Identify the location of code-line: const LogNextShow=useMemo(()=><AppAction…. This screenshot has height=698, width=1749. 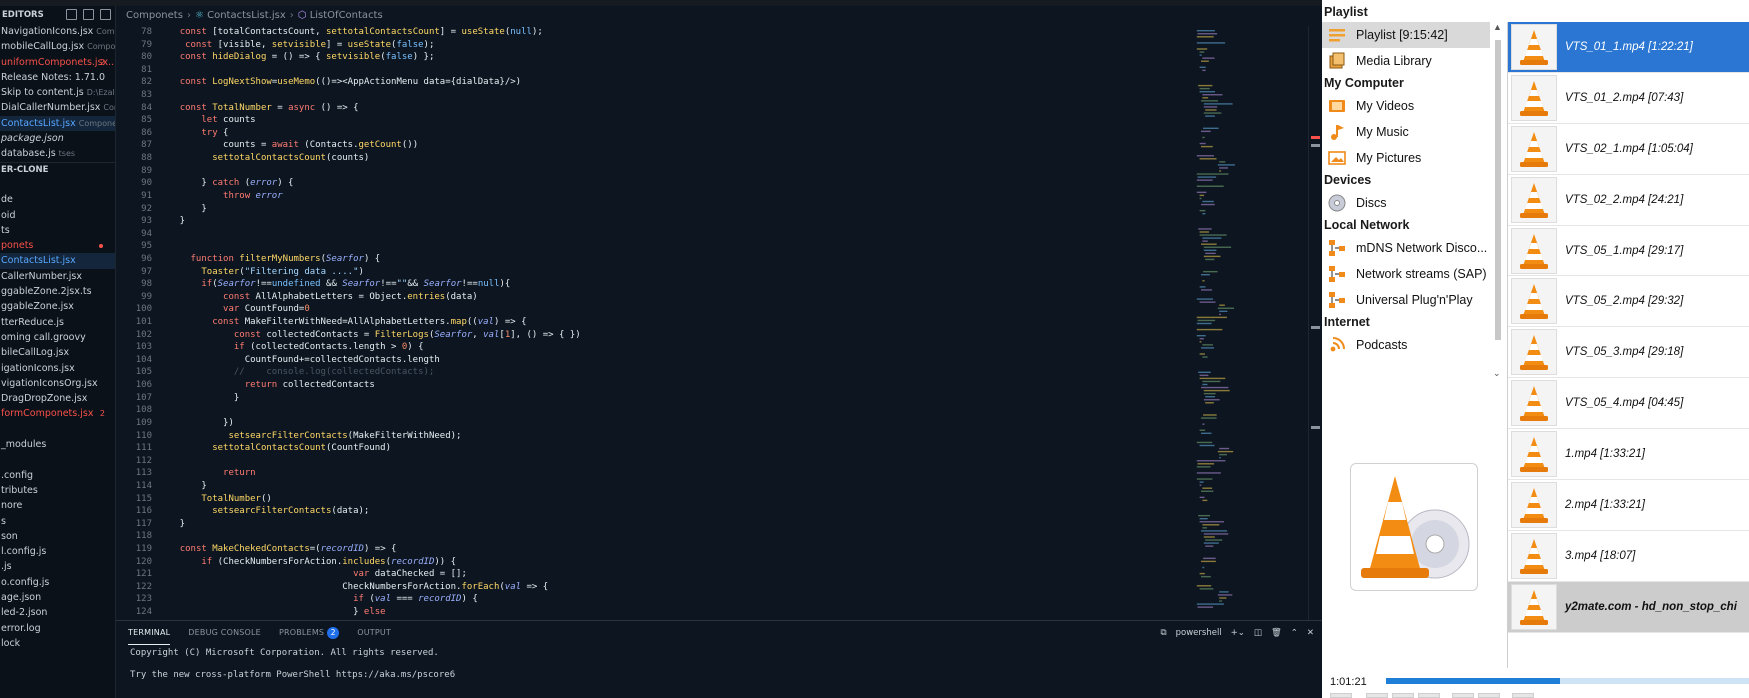
(673, 82).